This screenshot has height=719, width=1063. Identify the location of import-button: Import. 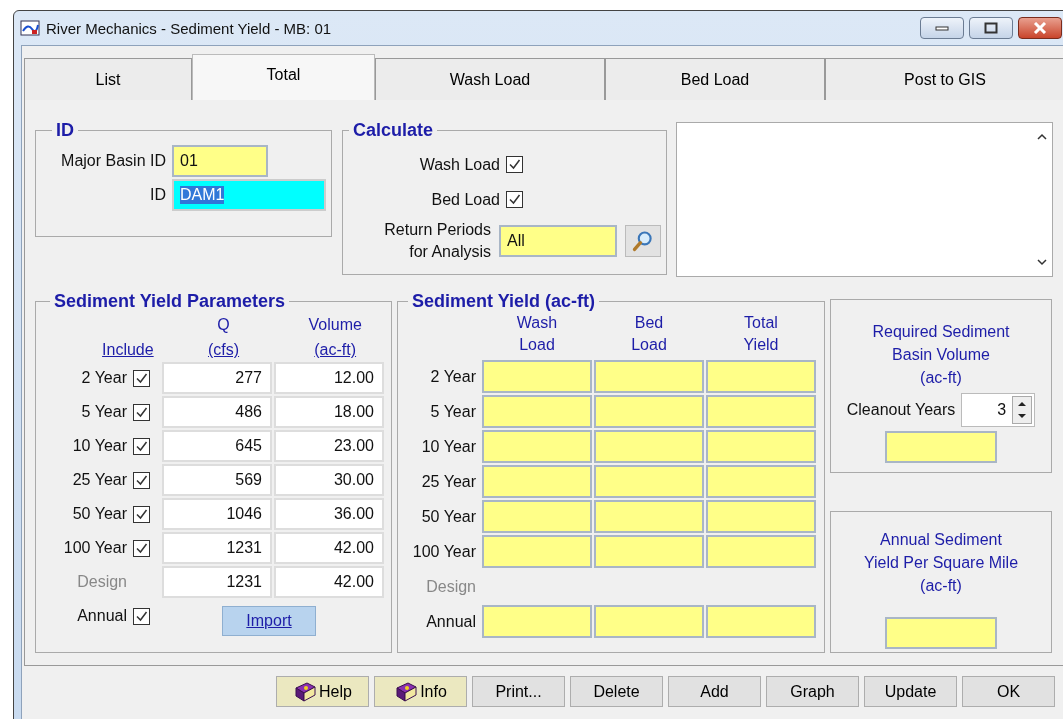
(269, 621).